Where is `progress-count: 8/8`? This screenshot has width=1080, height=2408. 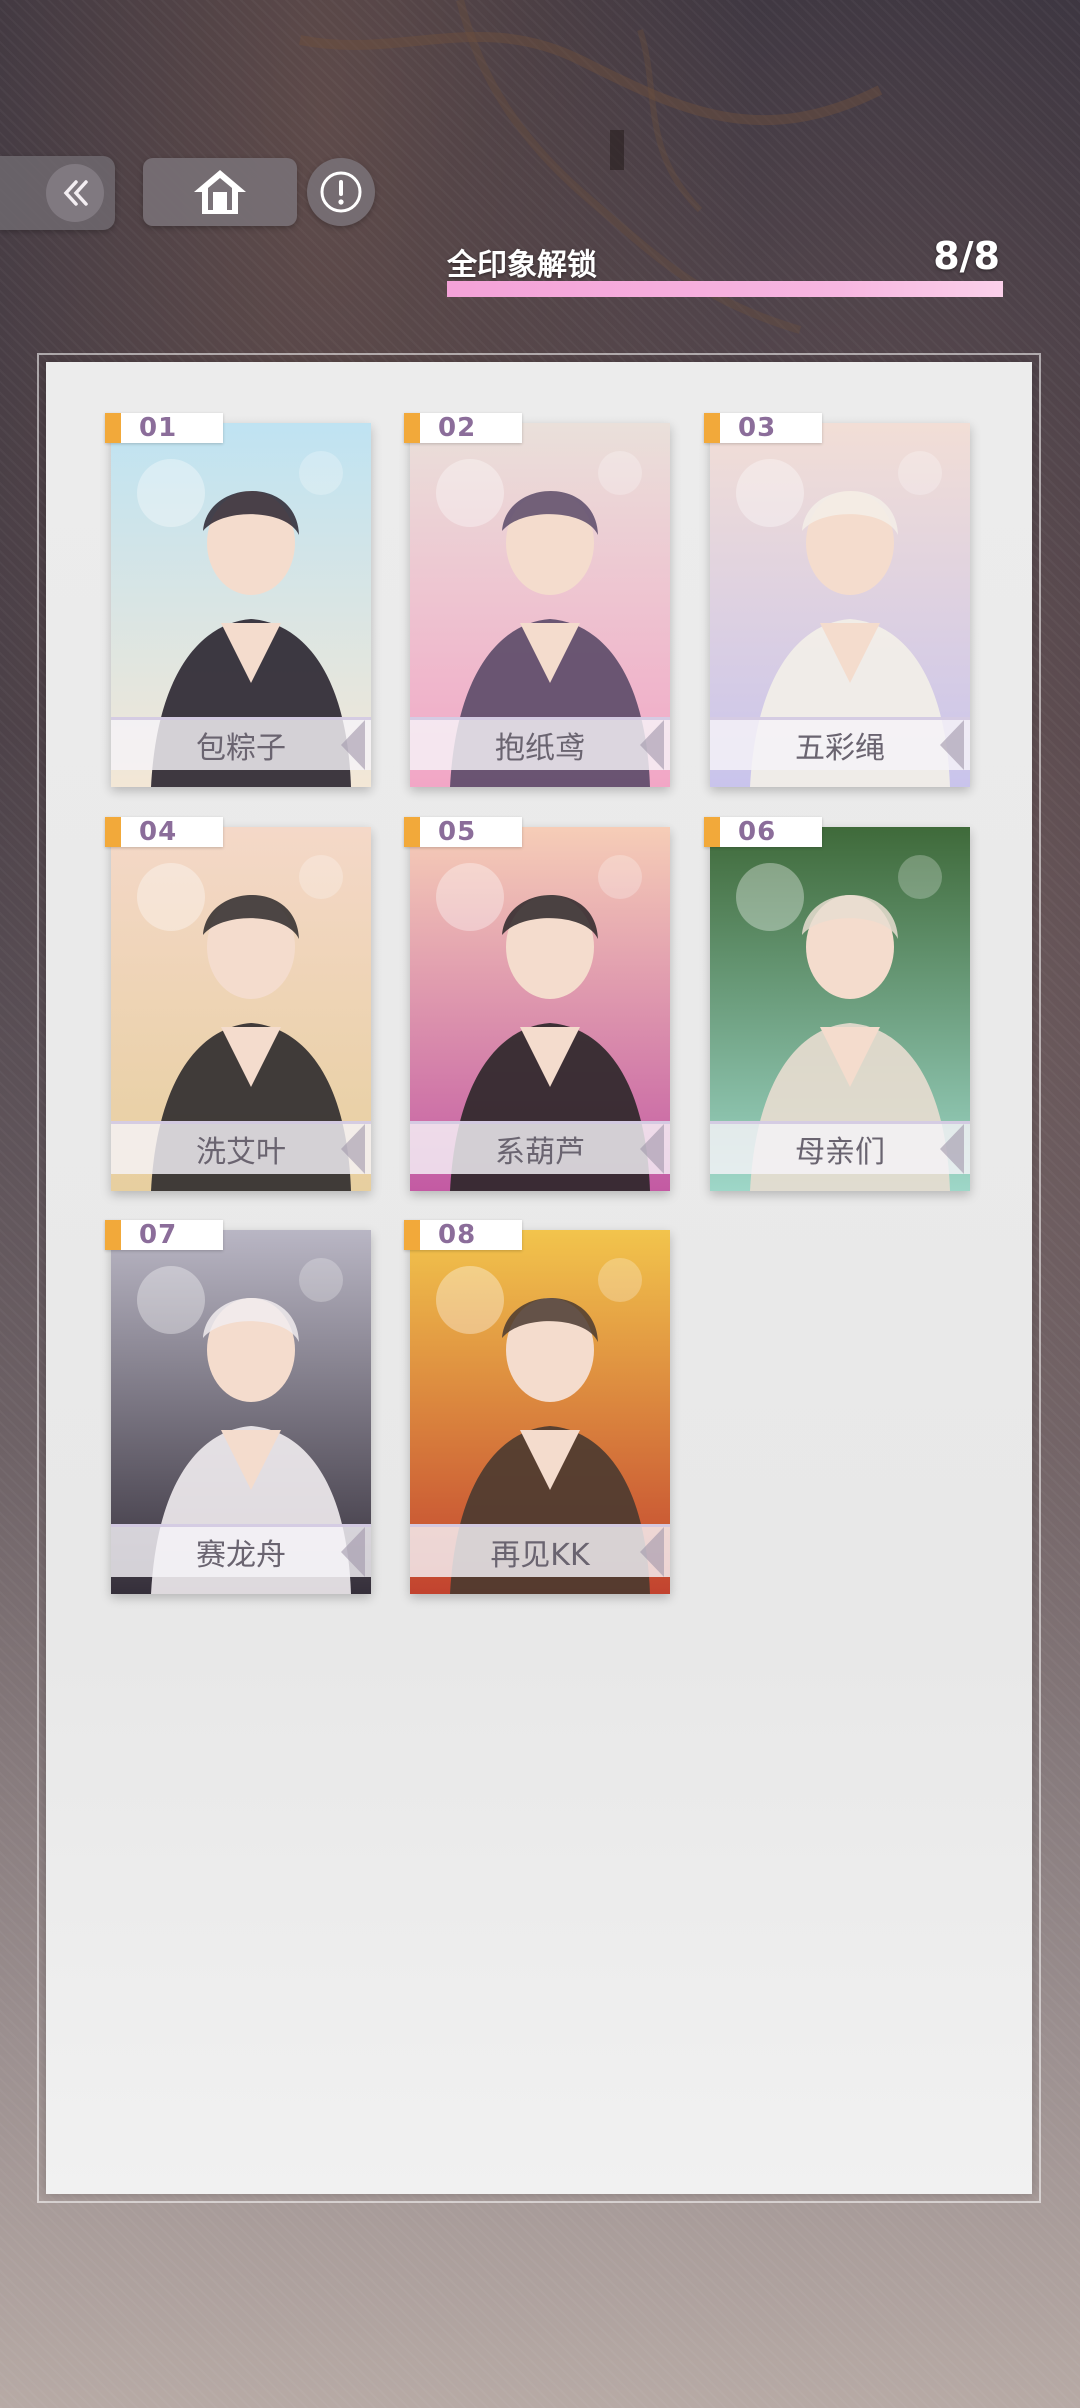 progress-count: 8/8 is located at coordinates (966, 256).